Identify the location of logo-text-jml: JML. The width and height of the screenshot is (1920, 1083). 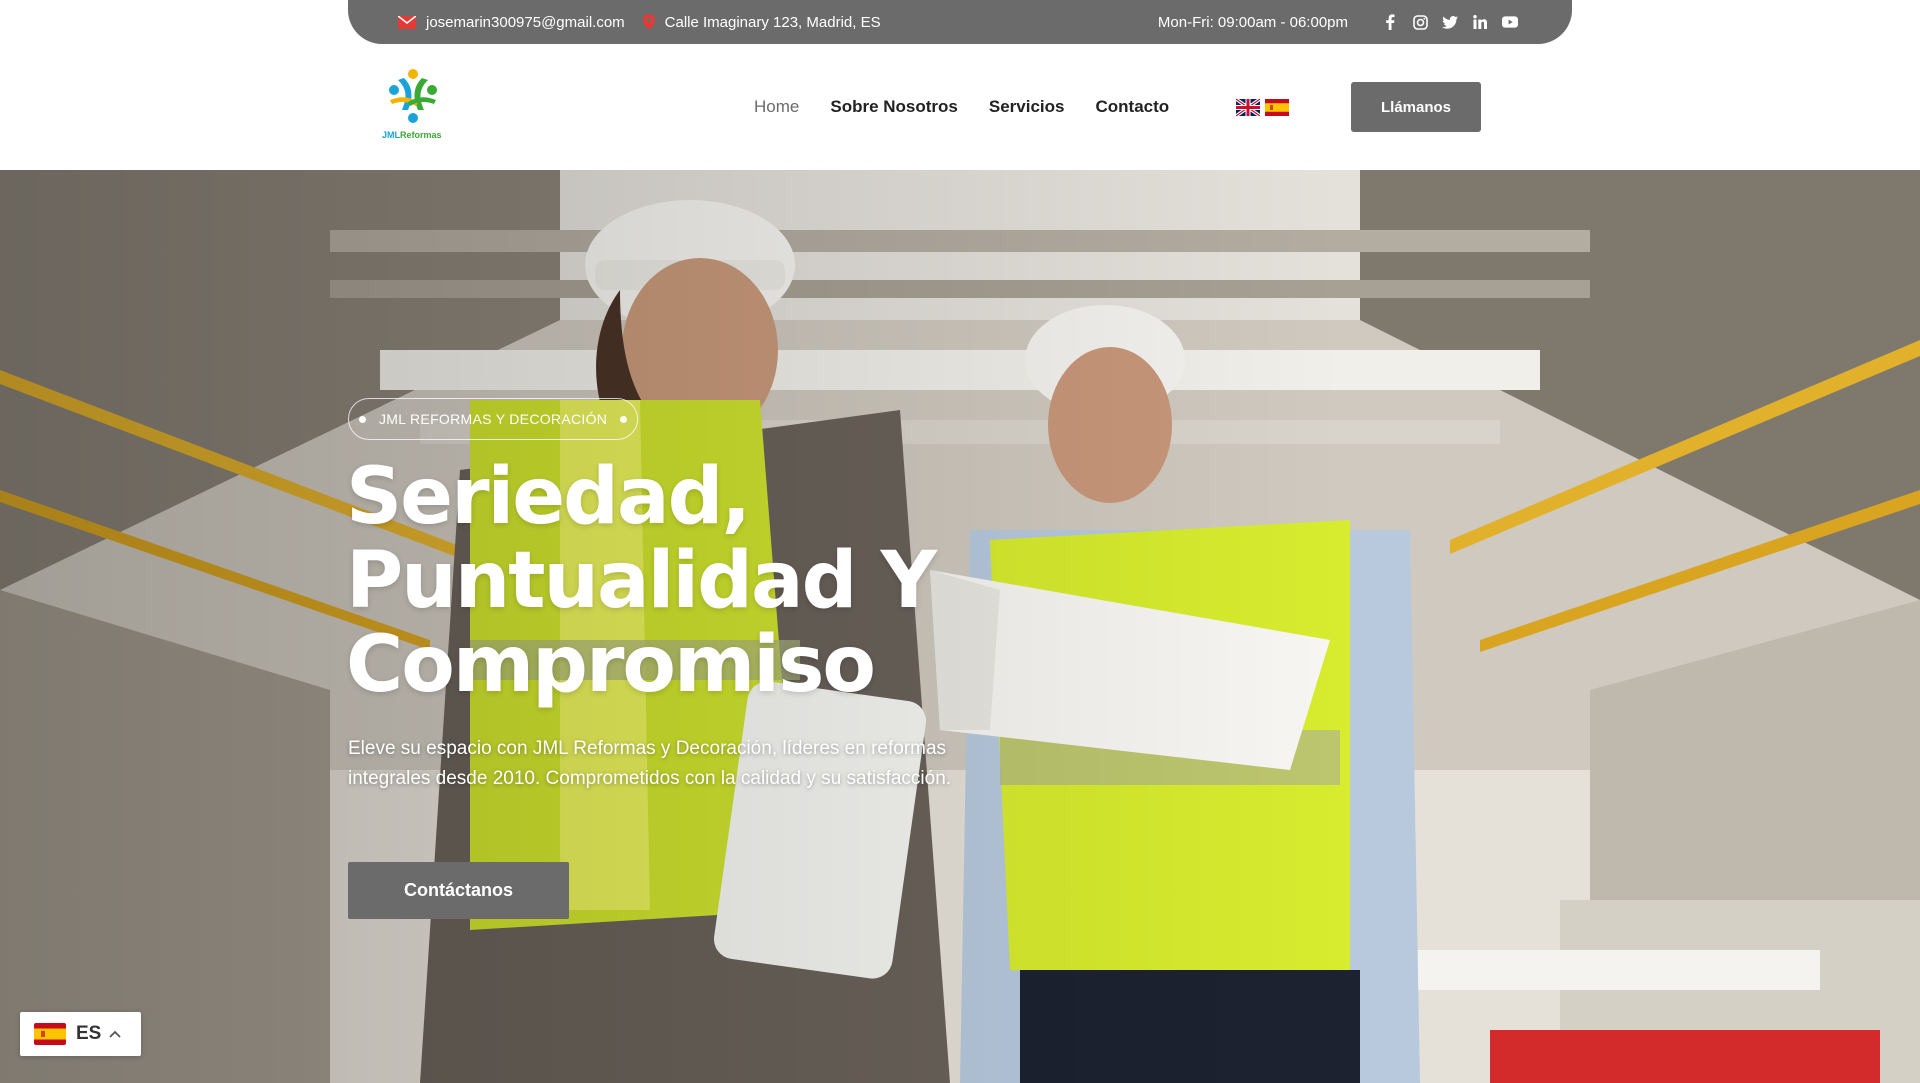
(391, 135).